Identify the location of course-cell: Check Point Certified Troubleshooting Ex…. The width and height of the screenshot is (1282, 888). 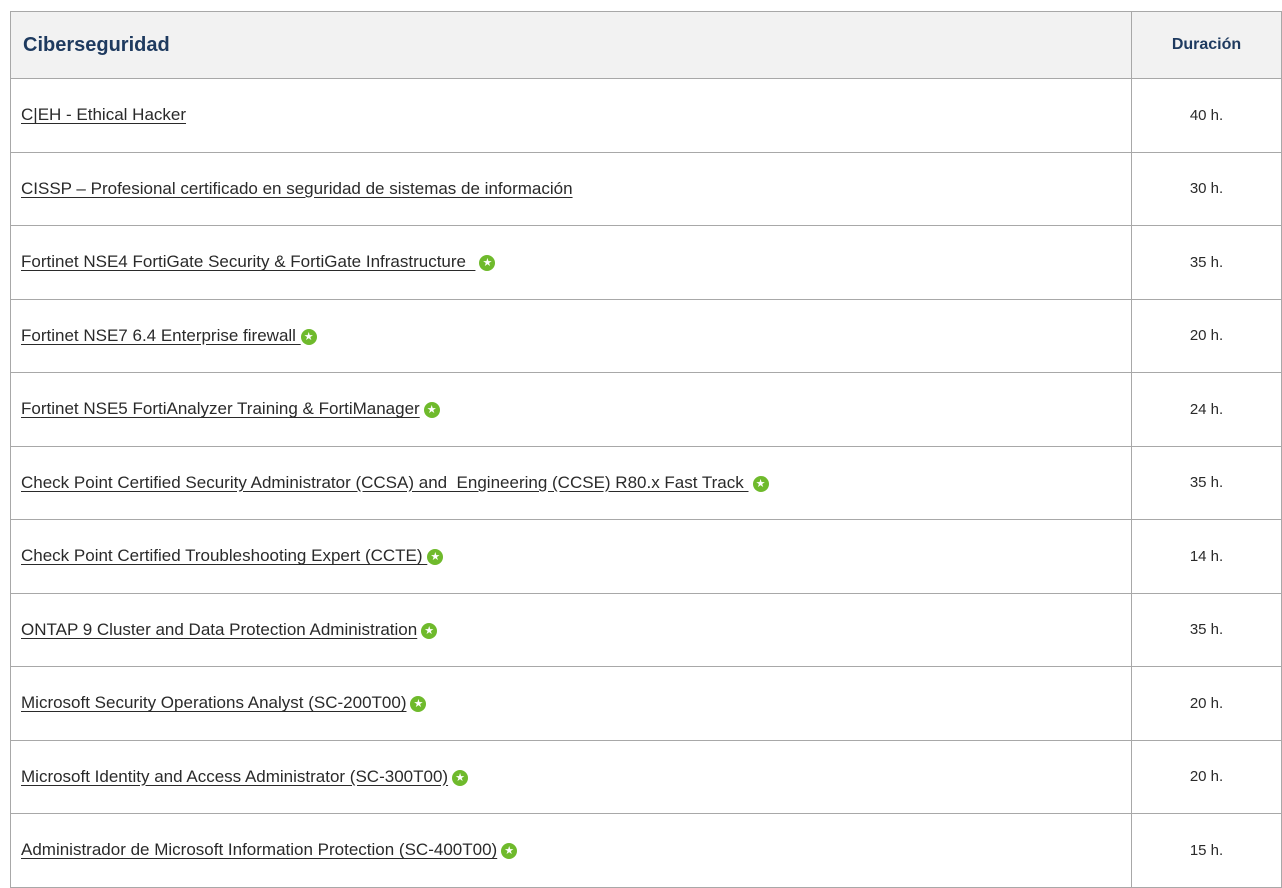
(571, 556).